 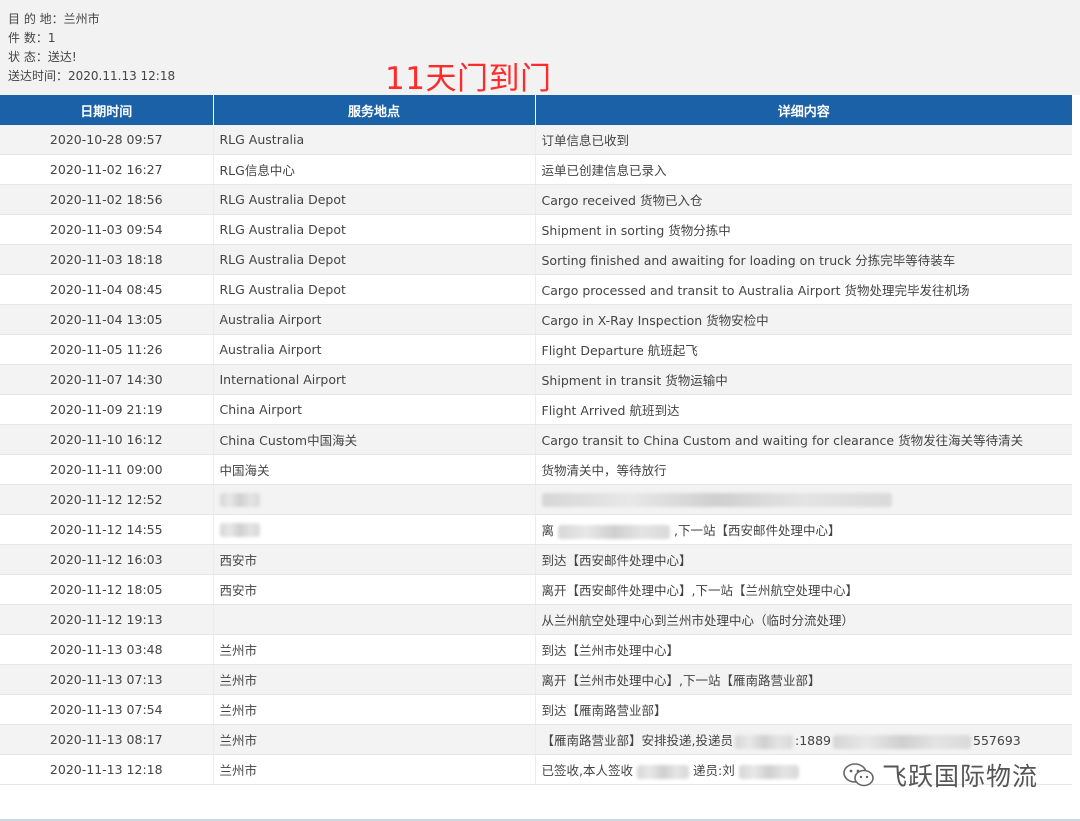 What do you see at coordinates (107, 769) in the screenshot?
I see `row-time: 2020-11-13 12:18` at bounding box center [107, 769].